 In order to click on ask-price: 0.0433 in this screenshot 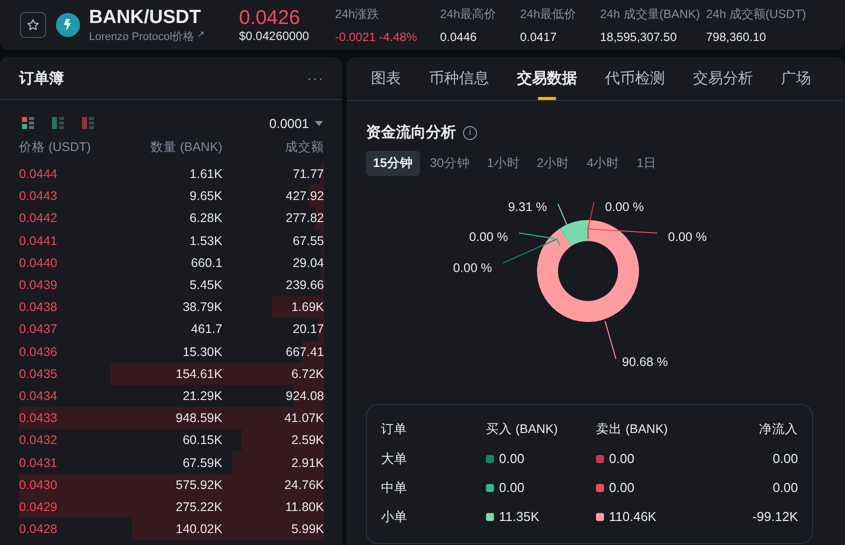, I will do `click(38, 418)`.